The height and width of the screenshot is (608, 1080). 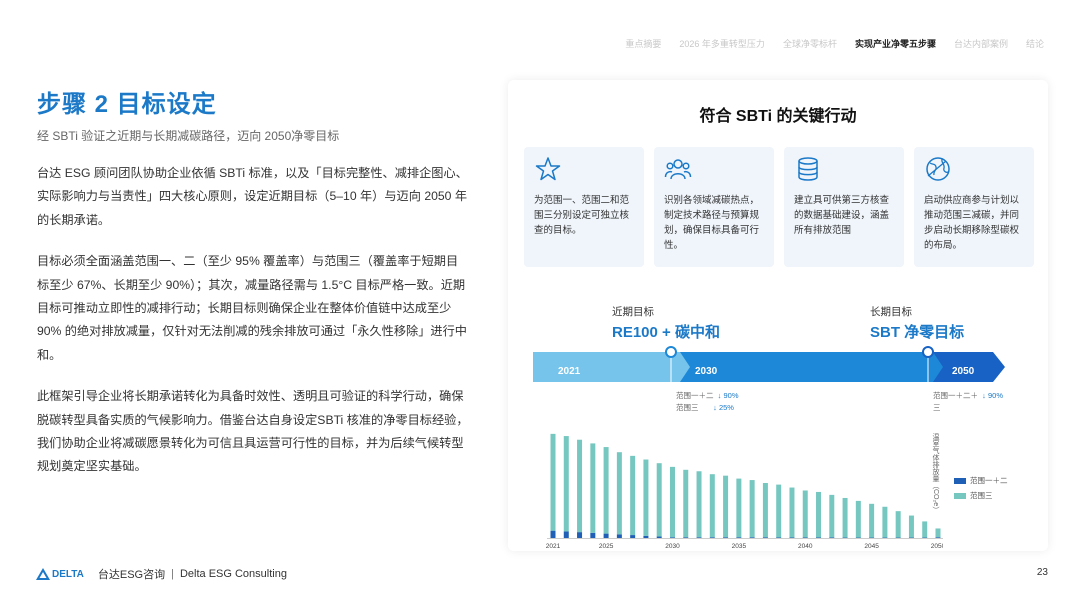 What do you see at coordinates (60, 574) in the screenshot?
I see `delta-logo: DELTA` at bounding box center [60, 574].